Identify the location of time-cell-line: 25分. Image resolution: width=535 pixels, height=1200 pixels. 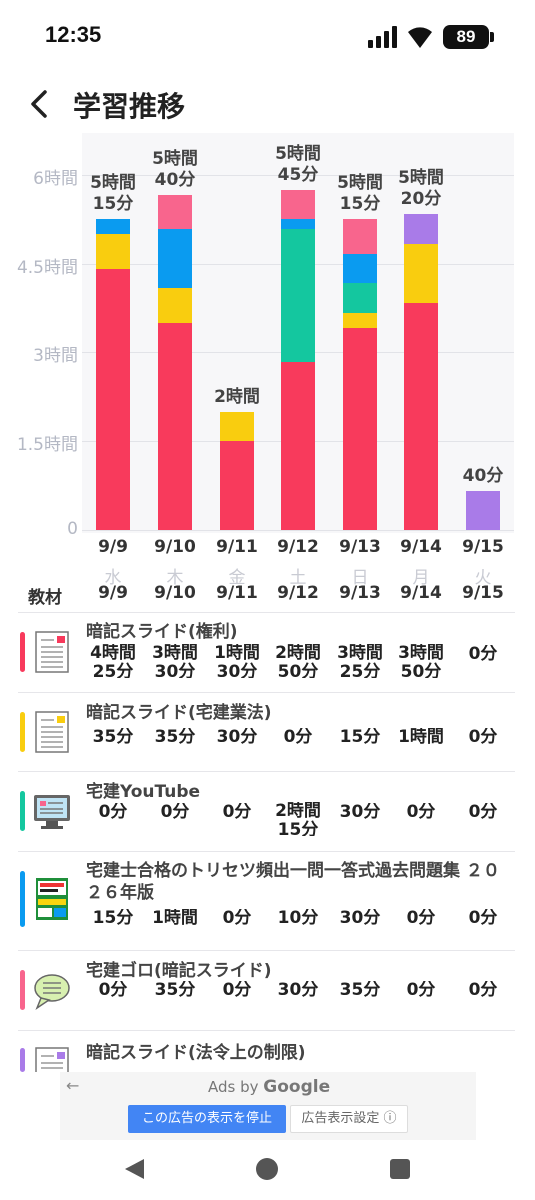
(360, 670).